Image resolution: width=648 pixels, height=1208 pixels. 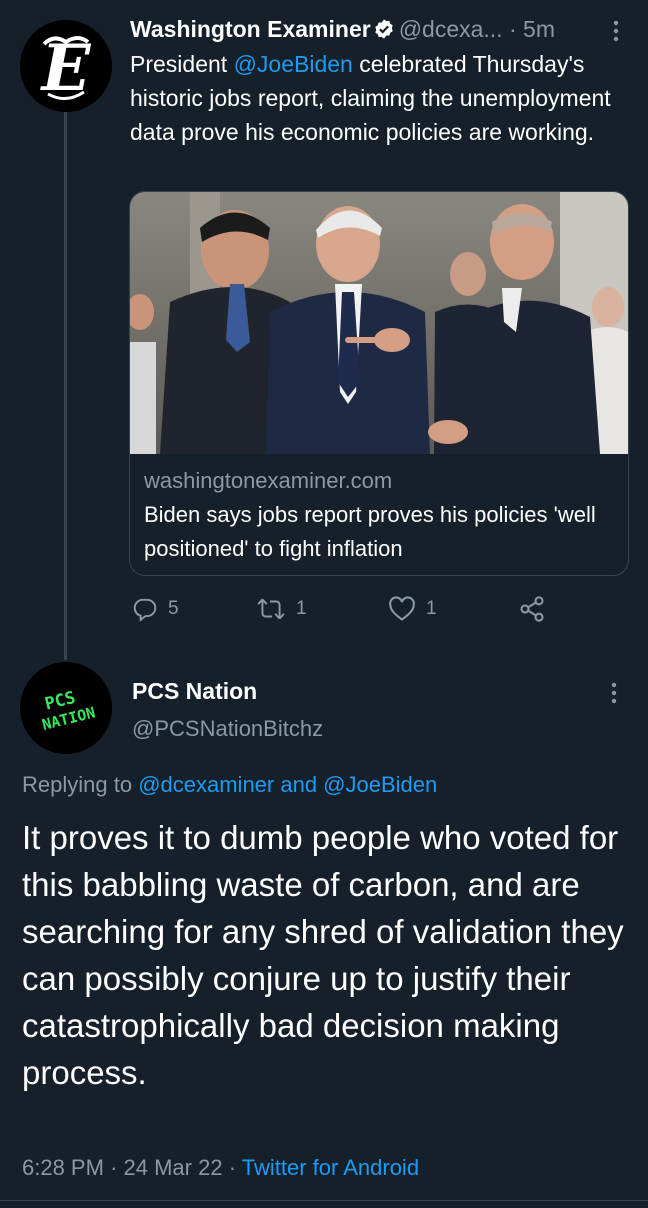 What do you see at coordinates (173, 1167) in the screenshot?
I see `reply-date: 24 Mar 22` at bounding box center [173, 1167].